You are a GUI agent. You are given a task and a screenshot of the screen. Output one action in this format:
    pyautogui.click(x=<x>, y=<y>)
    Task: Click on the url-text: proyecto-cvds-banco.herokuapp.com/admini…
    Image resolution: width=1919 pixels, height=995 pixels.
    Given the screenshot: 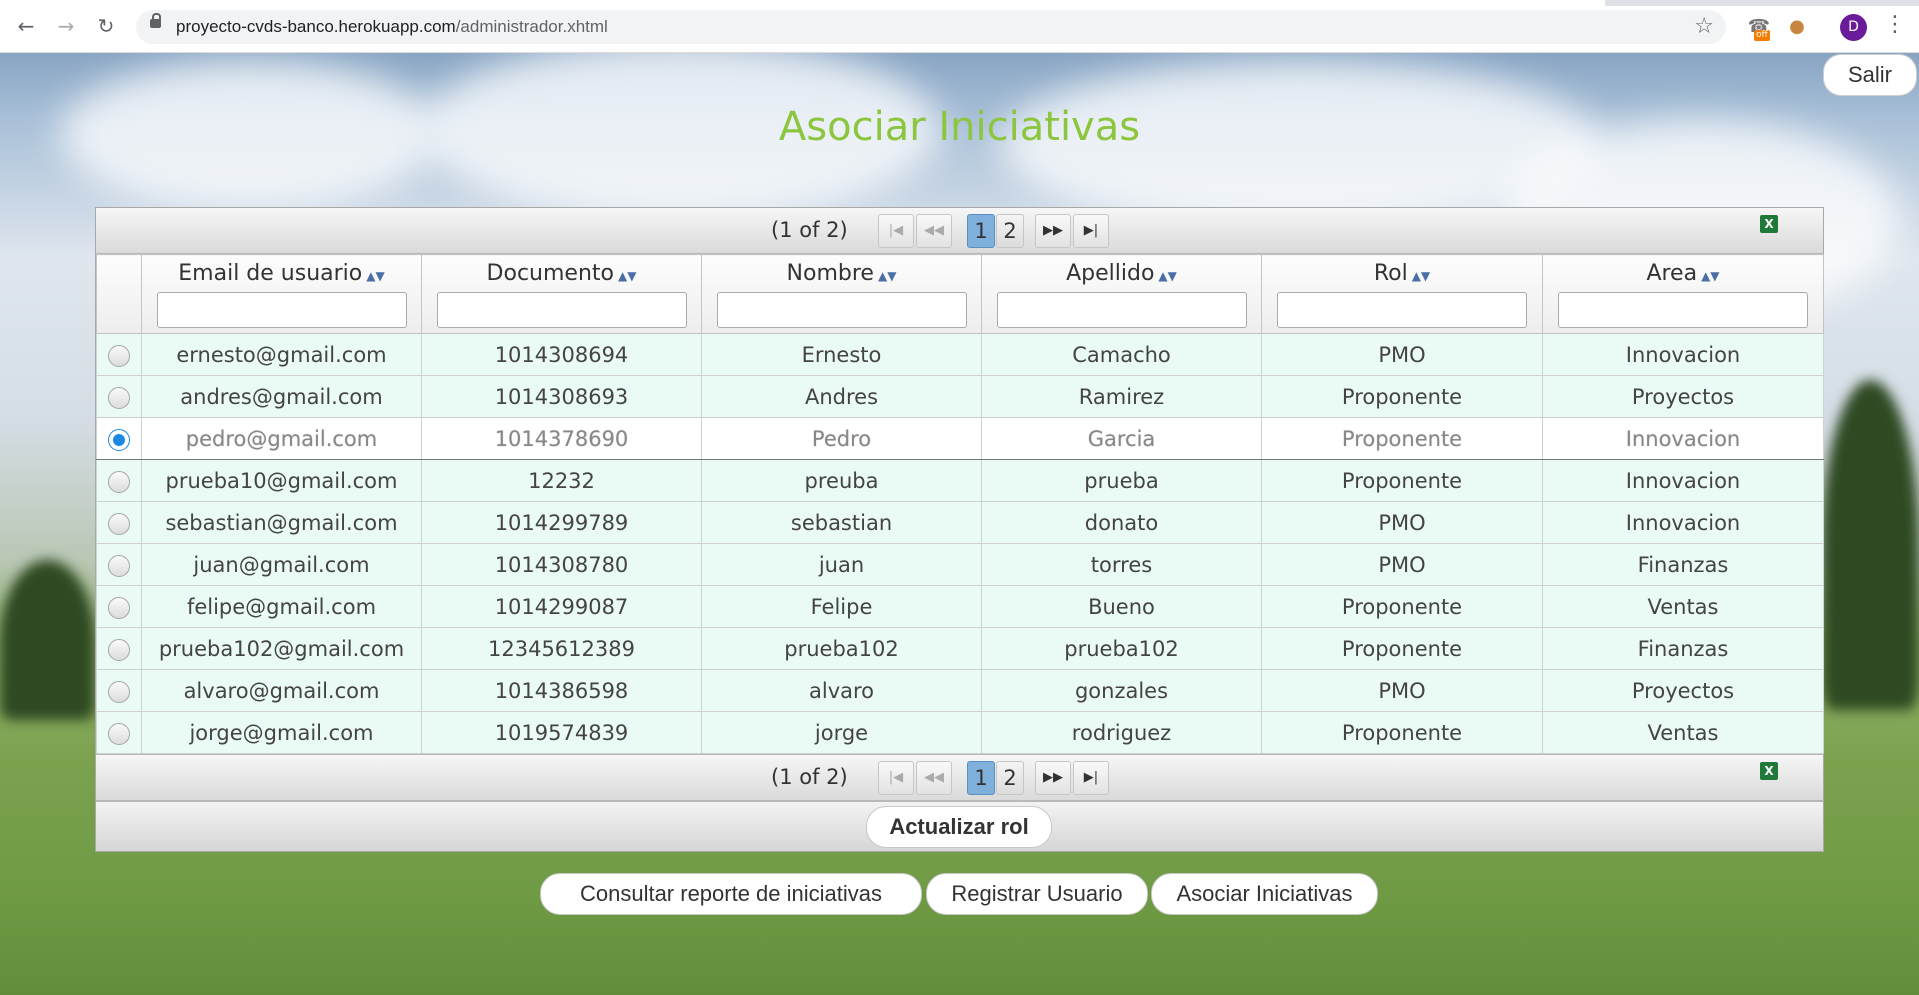 What is the action you would take?
    pyautogui.click(x=392, y=27)
    